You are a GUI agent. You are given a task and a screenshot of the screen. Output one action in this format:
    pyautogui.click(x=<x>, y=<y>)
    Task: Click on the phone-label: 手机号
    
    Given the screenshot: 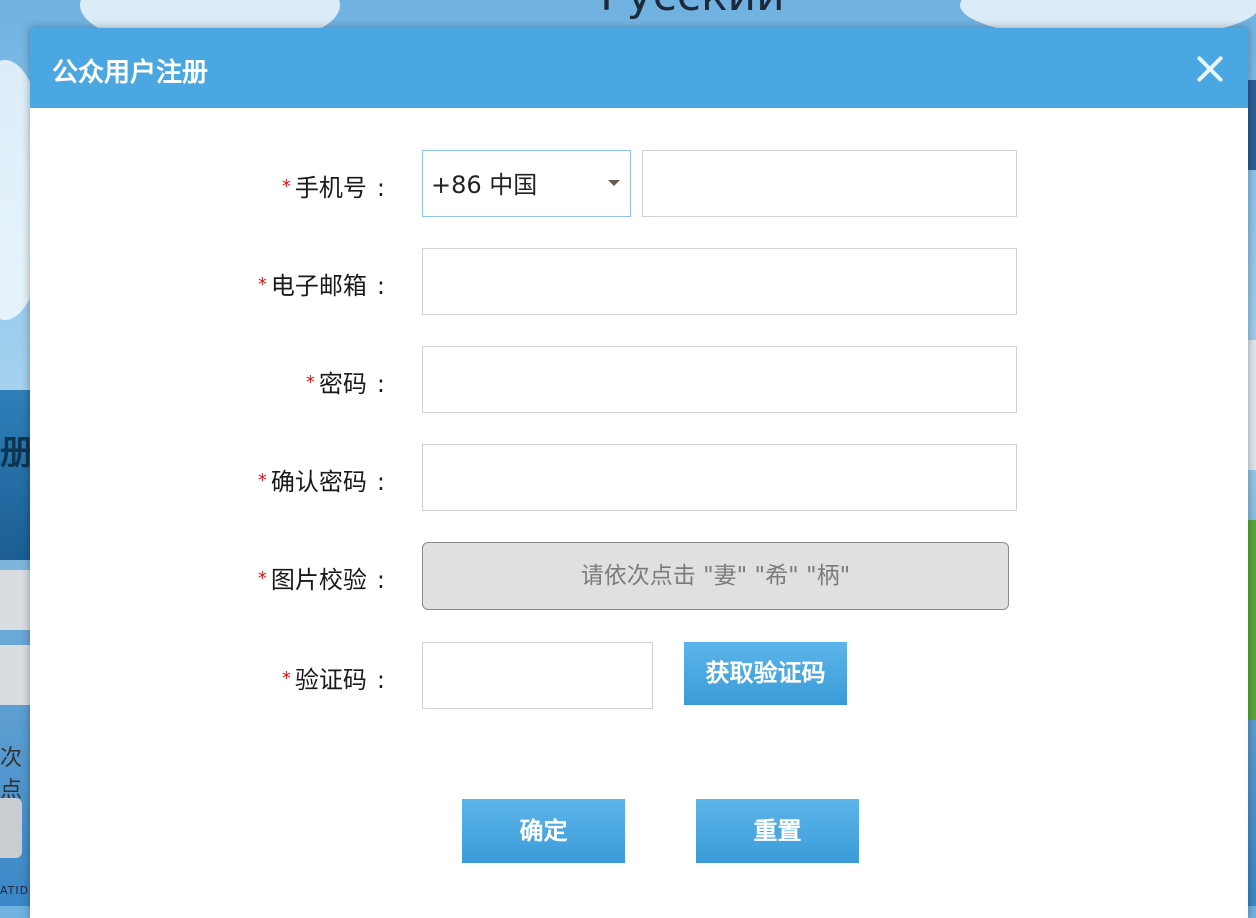 What is the action you would take?
    pyautogui.click(x=330, y=188)
    